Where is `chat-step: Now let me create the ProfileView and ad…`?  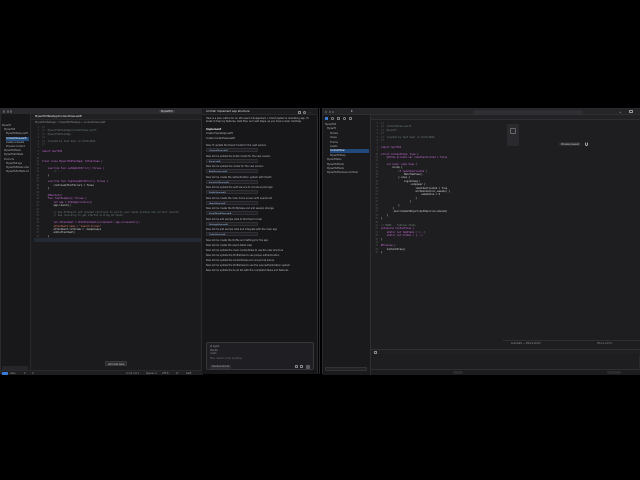
chat-step: Now let me create the ProfileView and ad… is located at coordinates (240, 208).